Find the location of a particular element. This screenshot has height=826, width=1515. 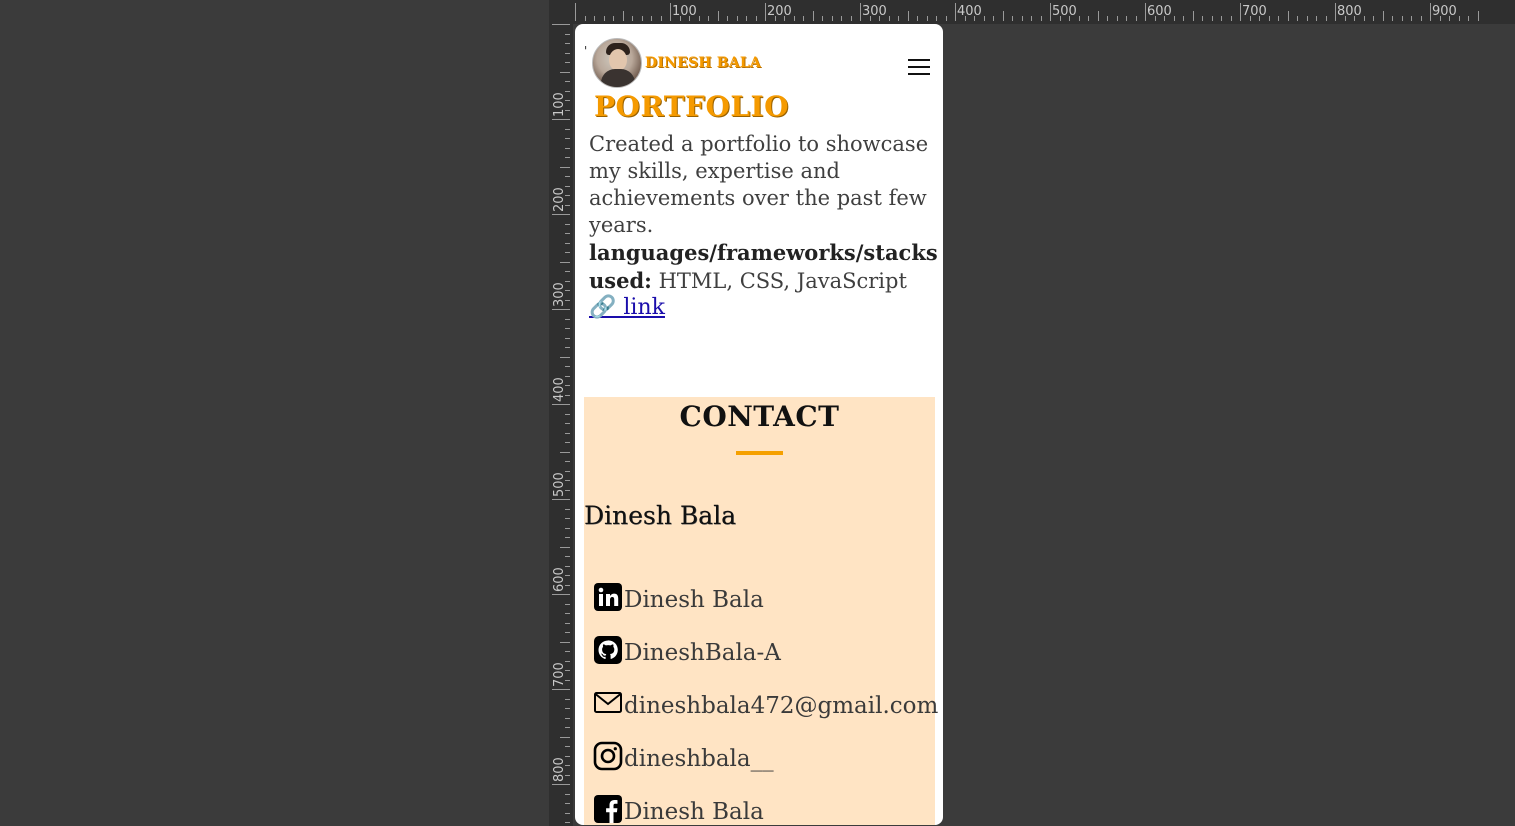

contact-title: CONTACT is located at coordinates (759, 416).